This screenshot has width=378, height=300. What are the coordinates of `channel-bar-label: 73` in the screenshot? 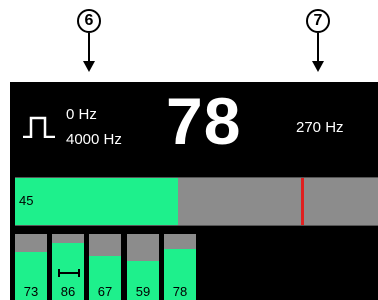 It's located at (31, 291).